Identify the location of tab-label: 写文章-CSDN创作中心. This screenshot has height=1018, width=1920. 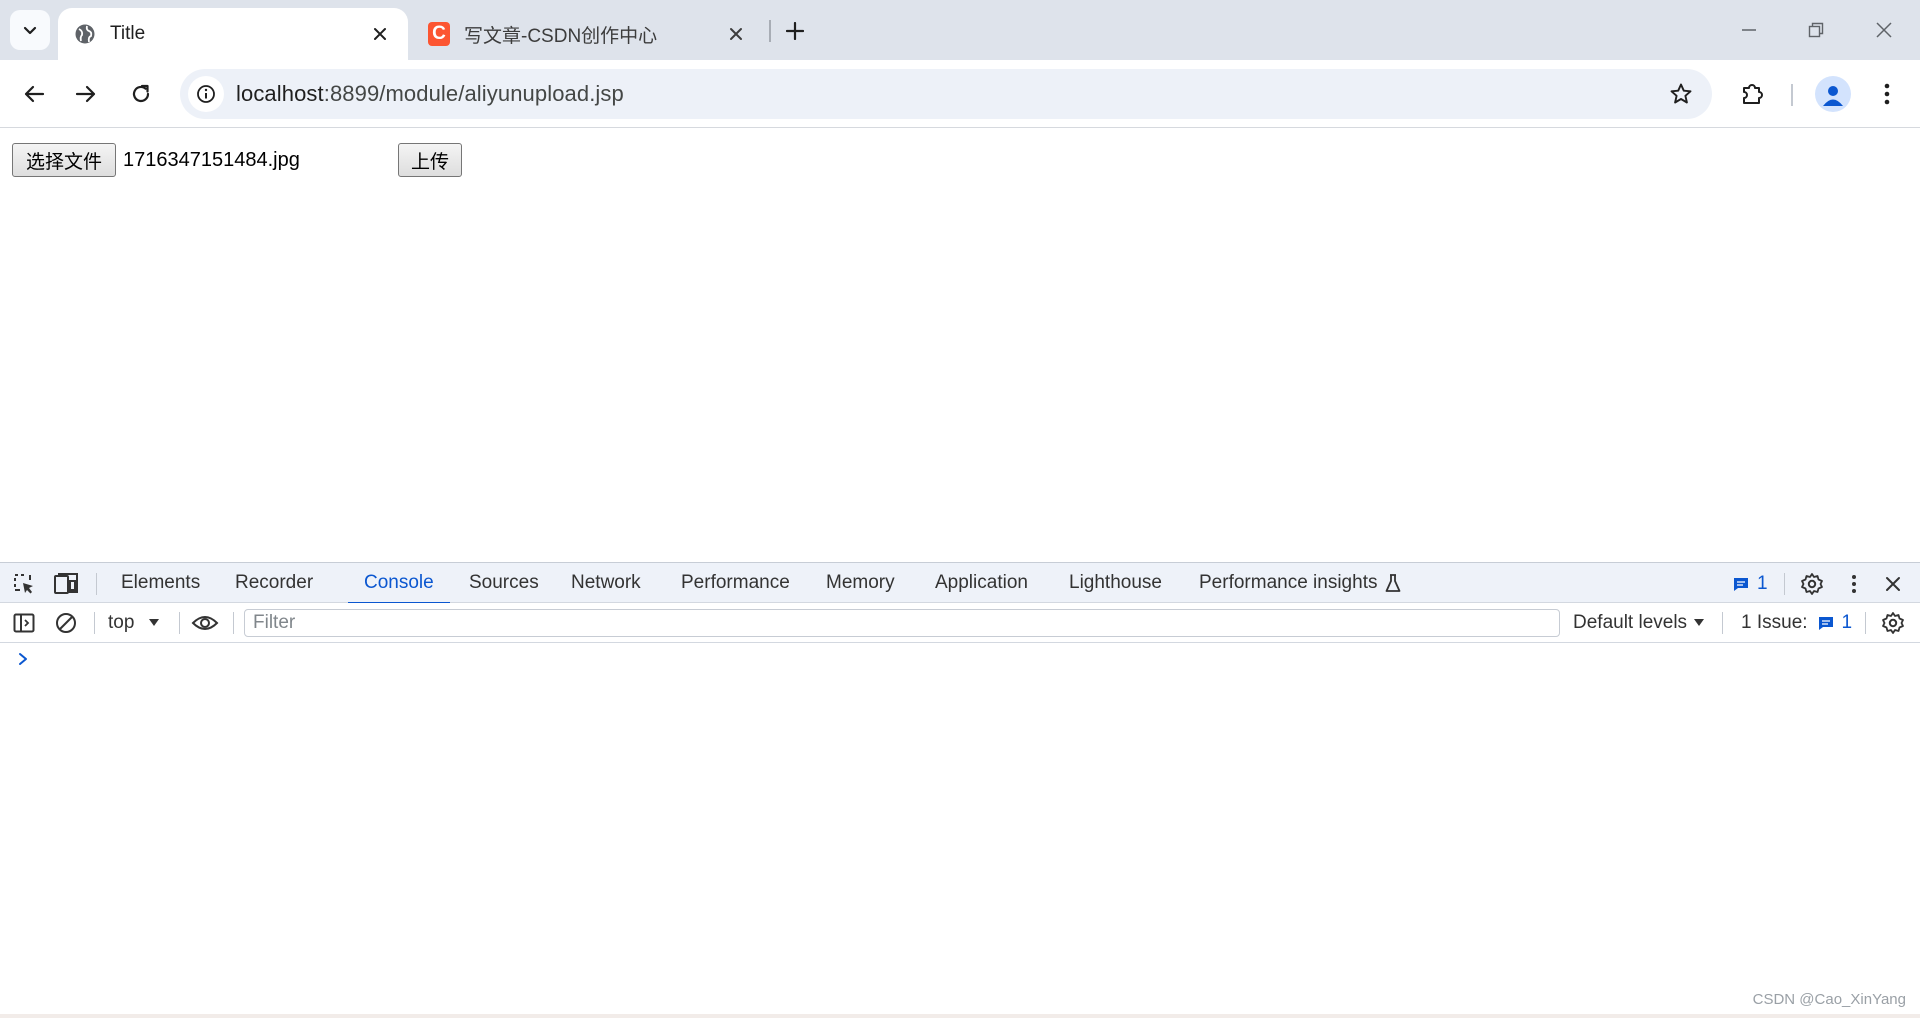
(561, 36).